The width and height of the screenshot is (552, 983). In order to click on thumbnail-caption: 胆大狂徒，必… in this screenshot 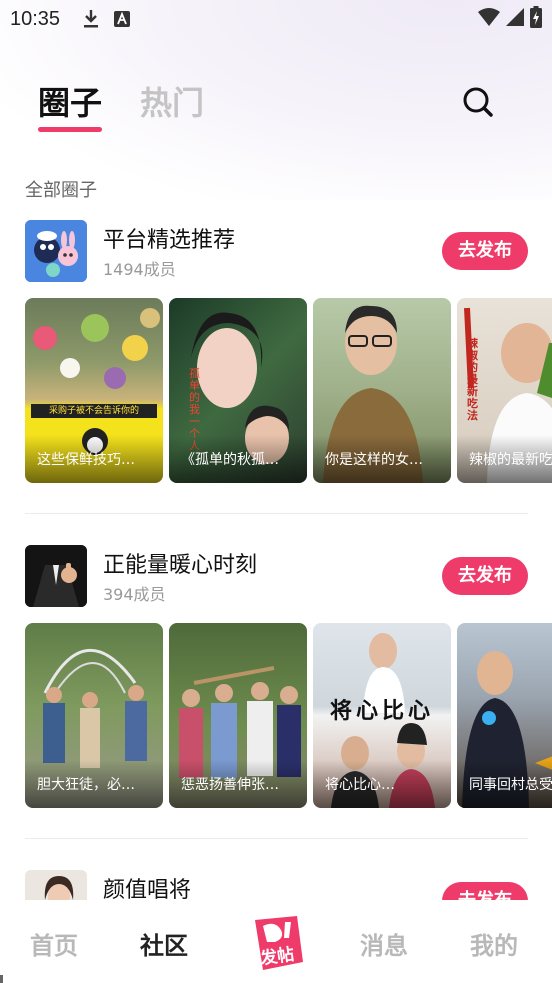, I will do `click(94, 784)`.